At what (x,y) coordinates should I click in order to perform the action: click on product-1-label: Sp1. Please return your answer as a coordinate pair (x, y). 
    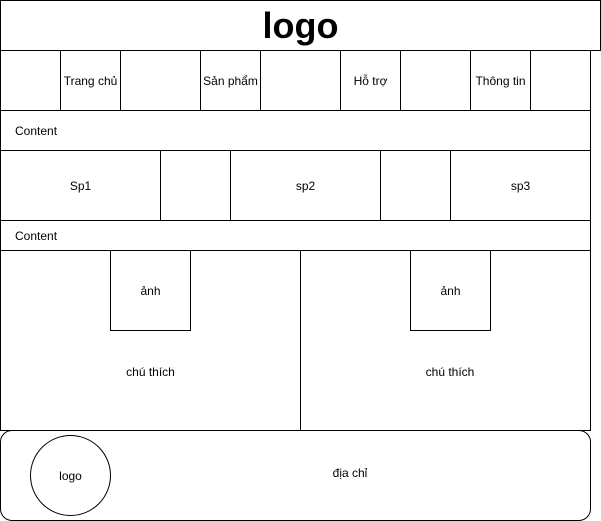
    Looking at the image, I should click on (80, 185).